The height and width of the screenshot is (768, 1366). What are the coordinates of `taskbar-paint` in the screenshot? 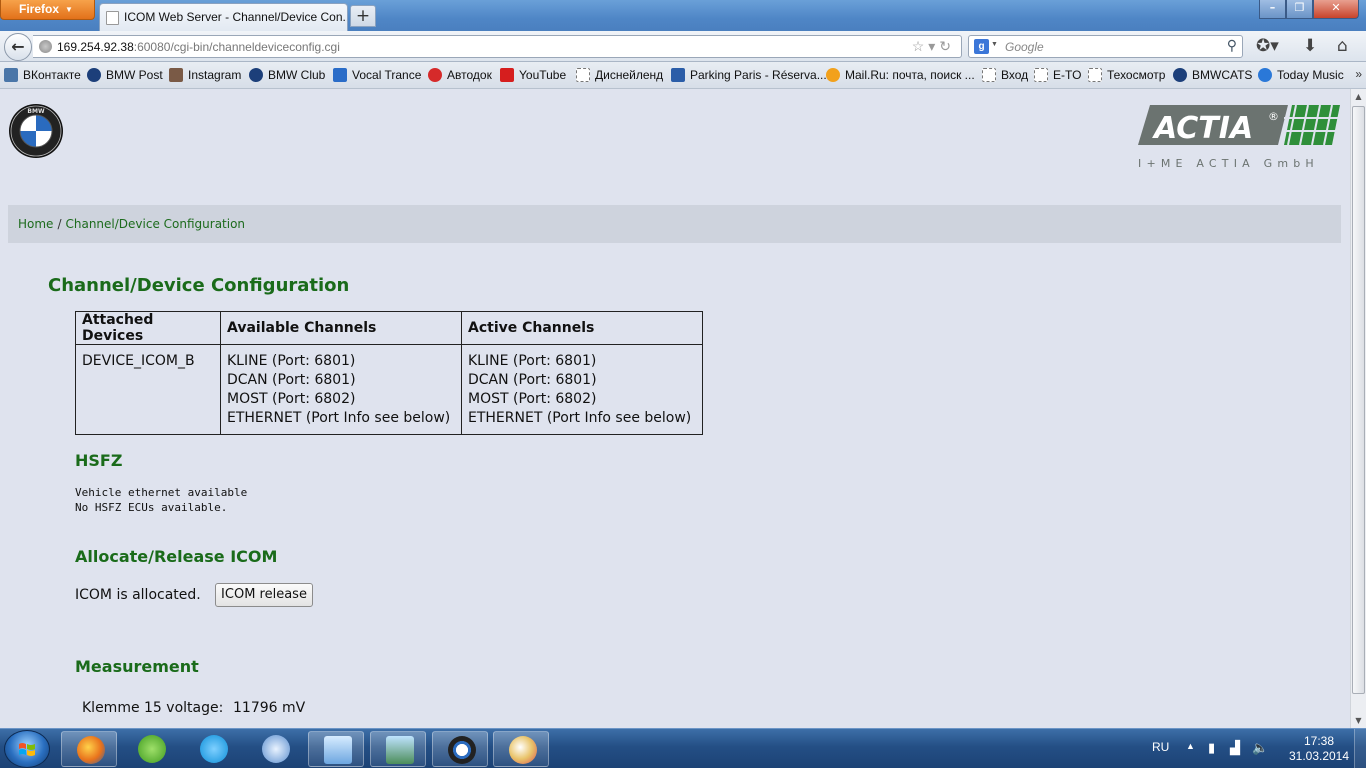 It's located at (521, 749).